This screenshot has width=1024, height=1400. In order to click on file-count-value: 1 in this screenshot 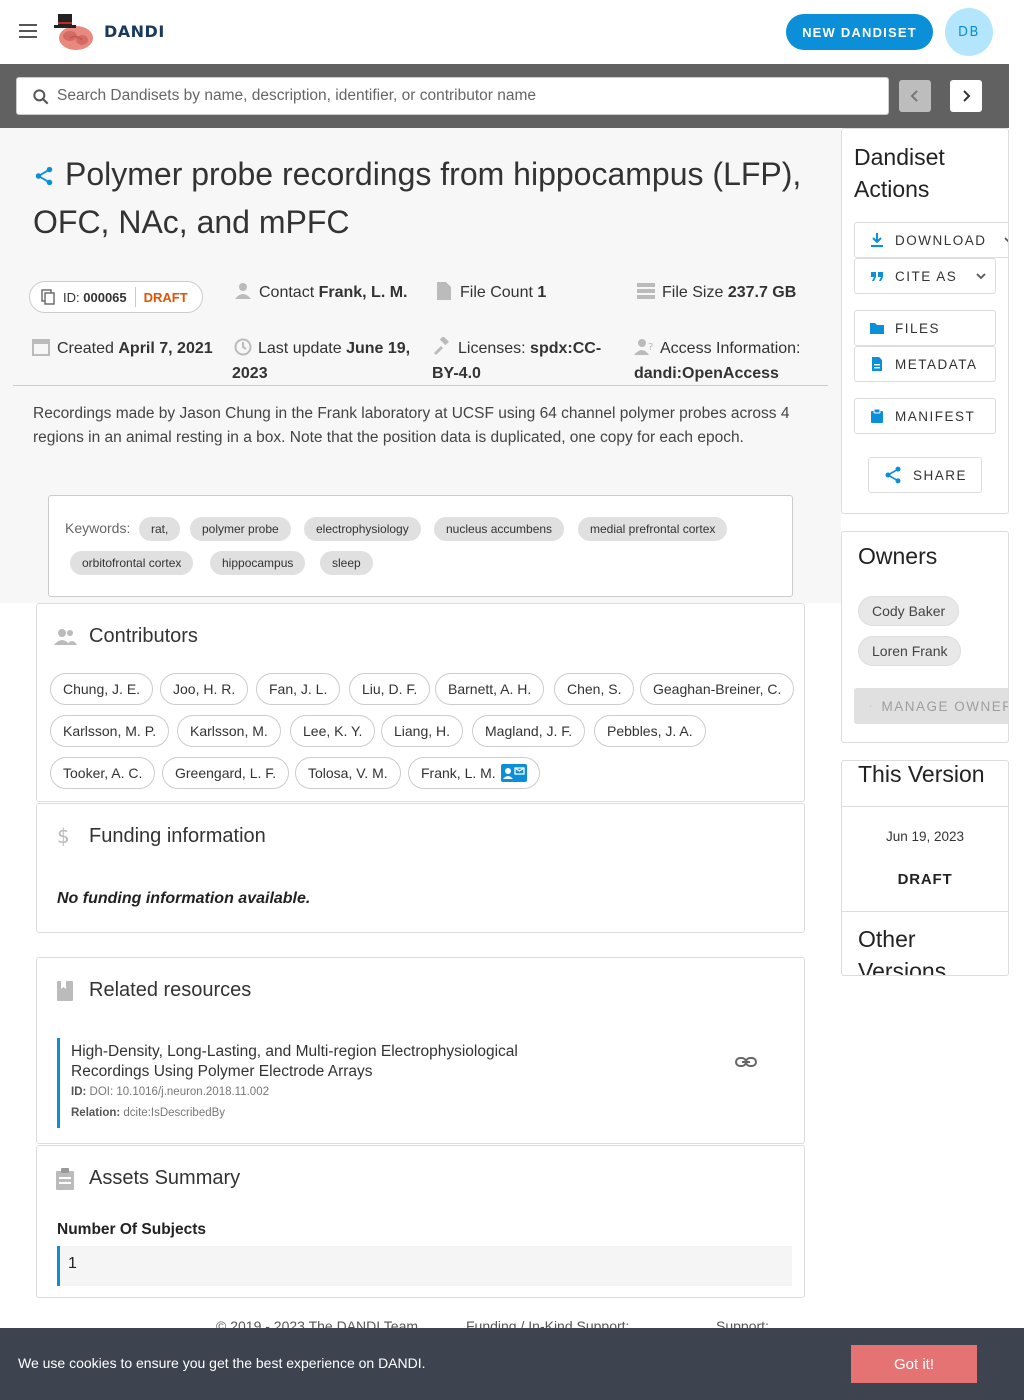, I will do `click(542, 292)`.